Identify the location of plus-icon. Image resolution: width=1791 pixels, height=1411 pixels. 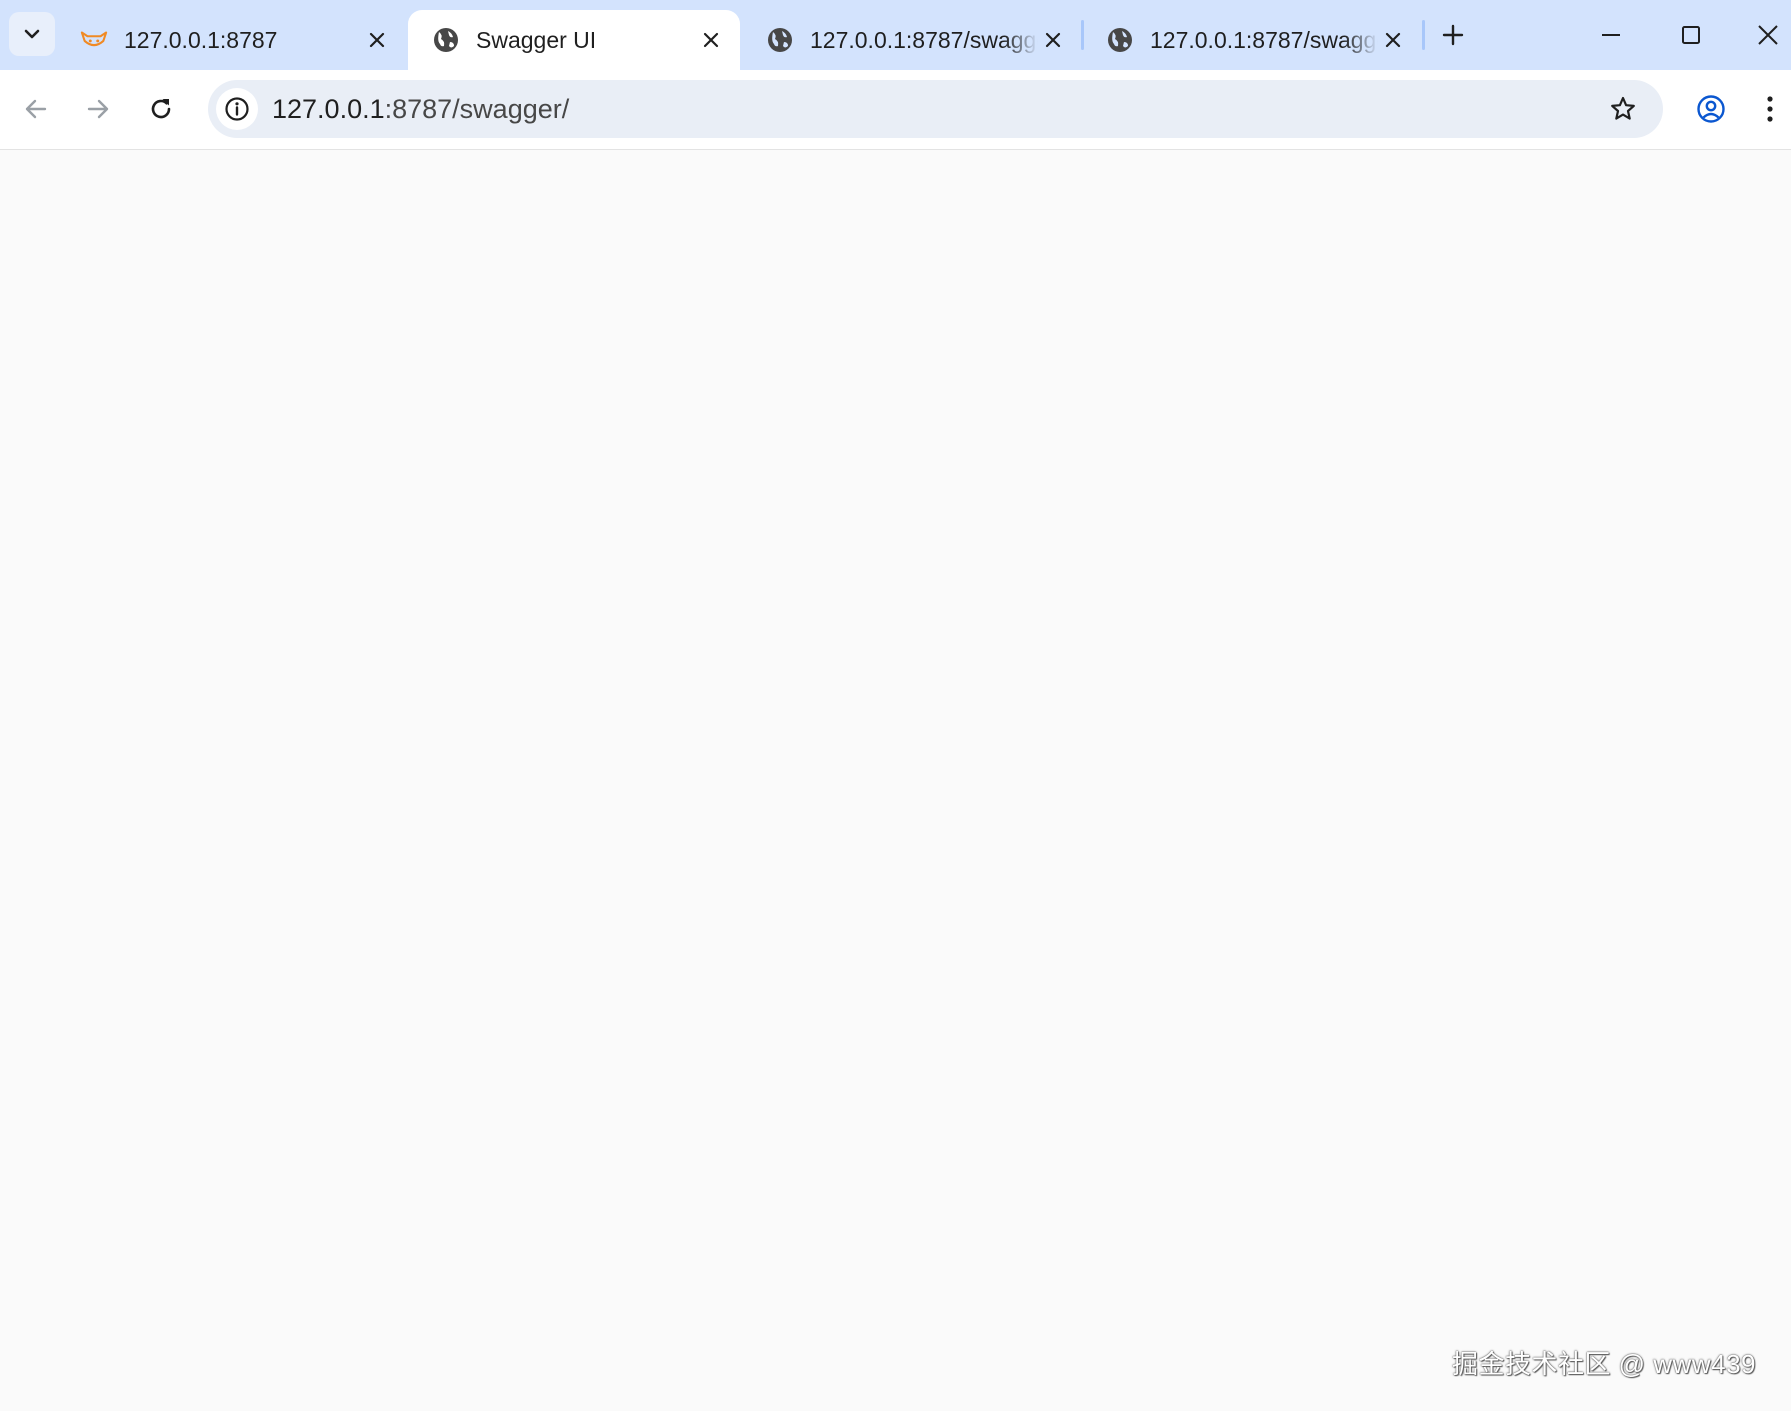
(1453, 35).